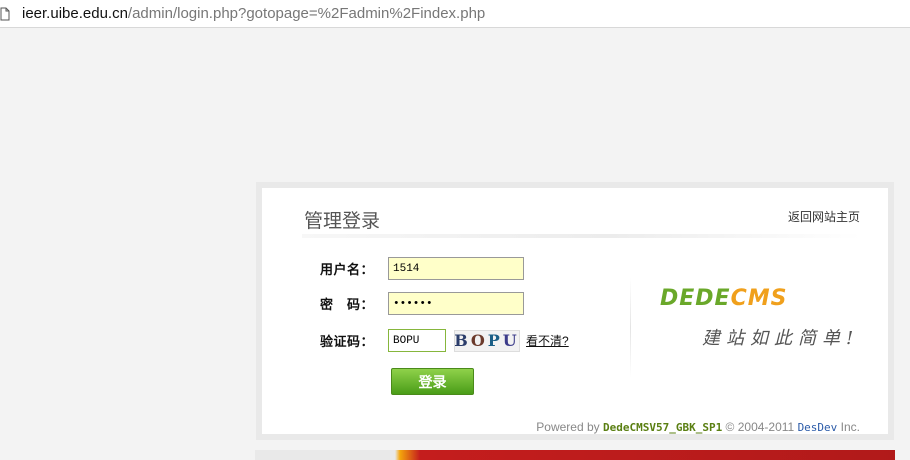 This screenshot has height=460, width=910. I want to click on username-row: 用户名：, so click(422, 268).